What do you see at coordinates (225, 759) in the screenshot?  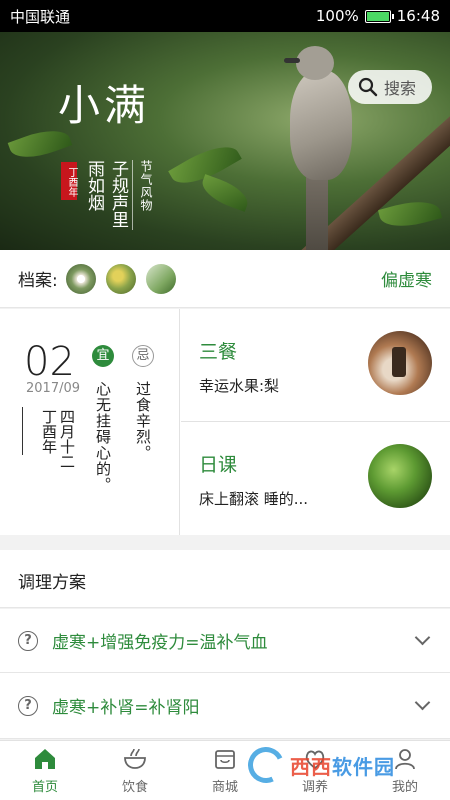 I see `shop-icon` at bounding box center [225, 759].